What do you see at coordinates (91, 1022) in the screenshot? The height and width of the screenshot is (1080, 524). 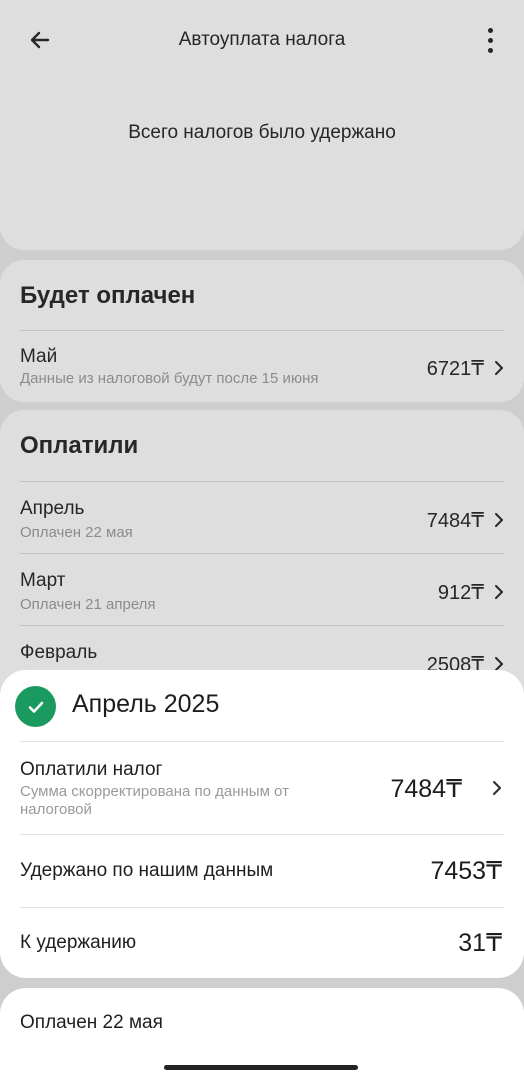 I see `payment-status-text: Оплачен 22 мая` at bounding box center [91, 1022].